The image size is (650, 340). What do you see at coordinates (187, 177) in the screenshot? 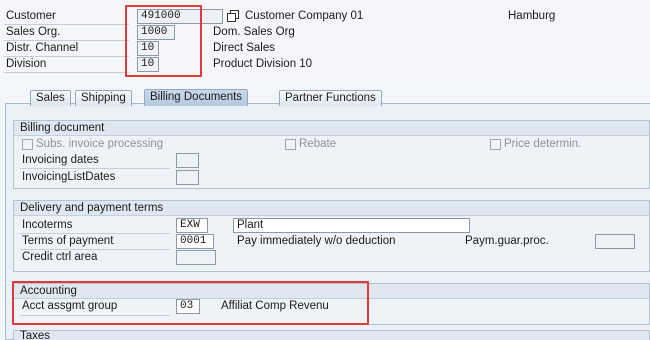
I see `invoicing-list-dates-field` at bounding box center [187, 177].